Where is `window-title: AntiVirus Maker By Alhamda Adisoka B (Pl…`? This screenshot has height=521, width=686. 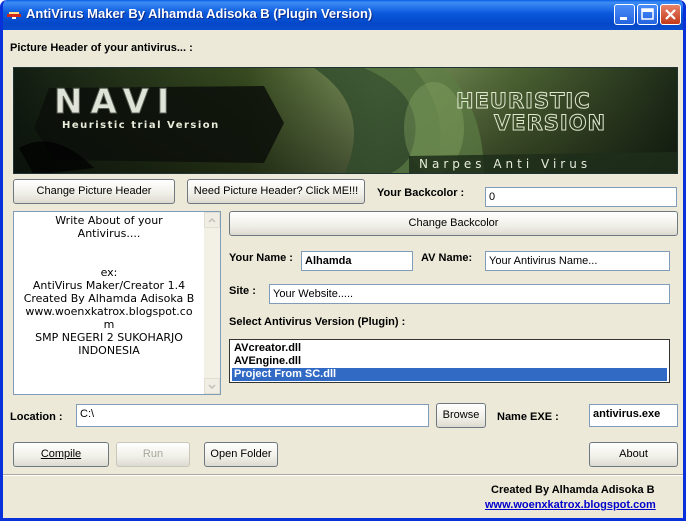 window-title: AntiVirus Maker By Alhamda Adisoka B (Pl… is located at coordinates (199, 13).